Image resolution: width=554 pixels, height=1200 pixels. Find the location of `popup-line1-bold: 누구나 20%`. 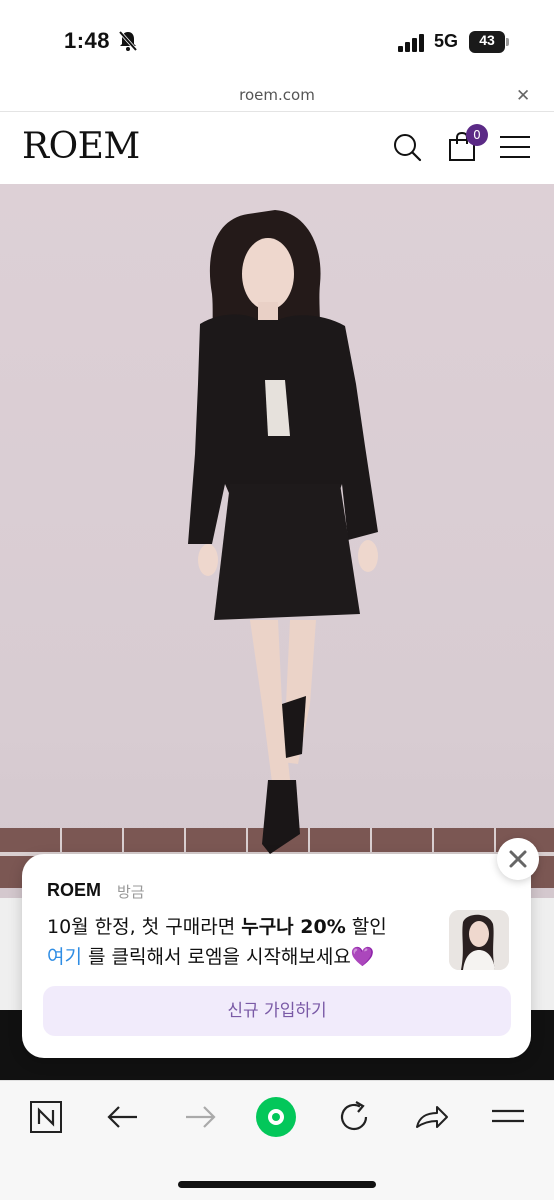

popup-line1-bold: 누구나 20% is located at coordinates (293, 927).